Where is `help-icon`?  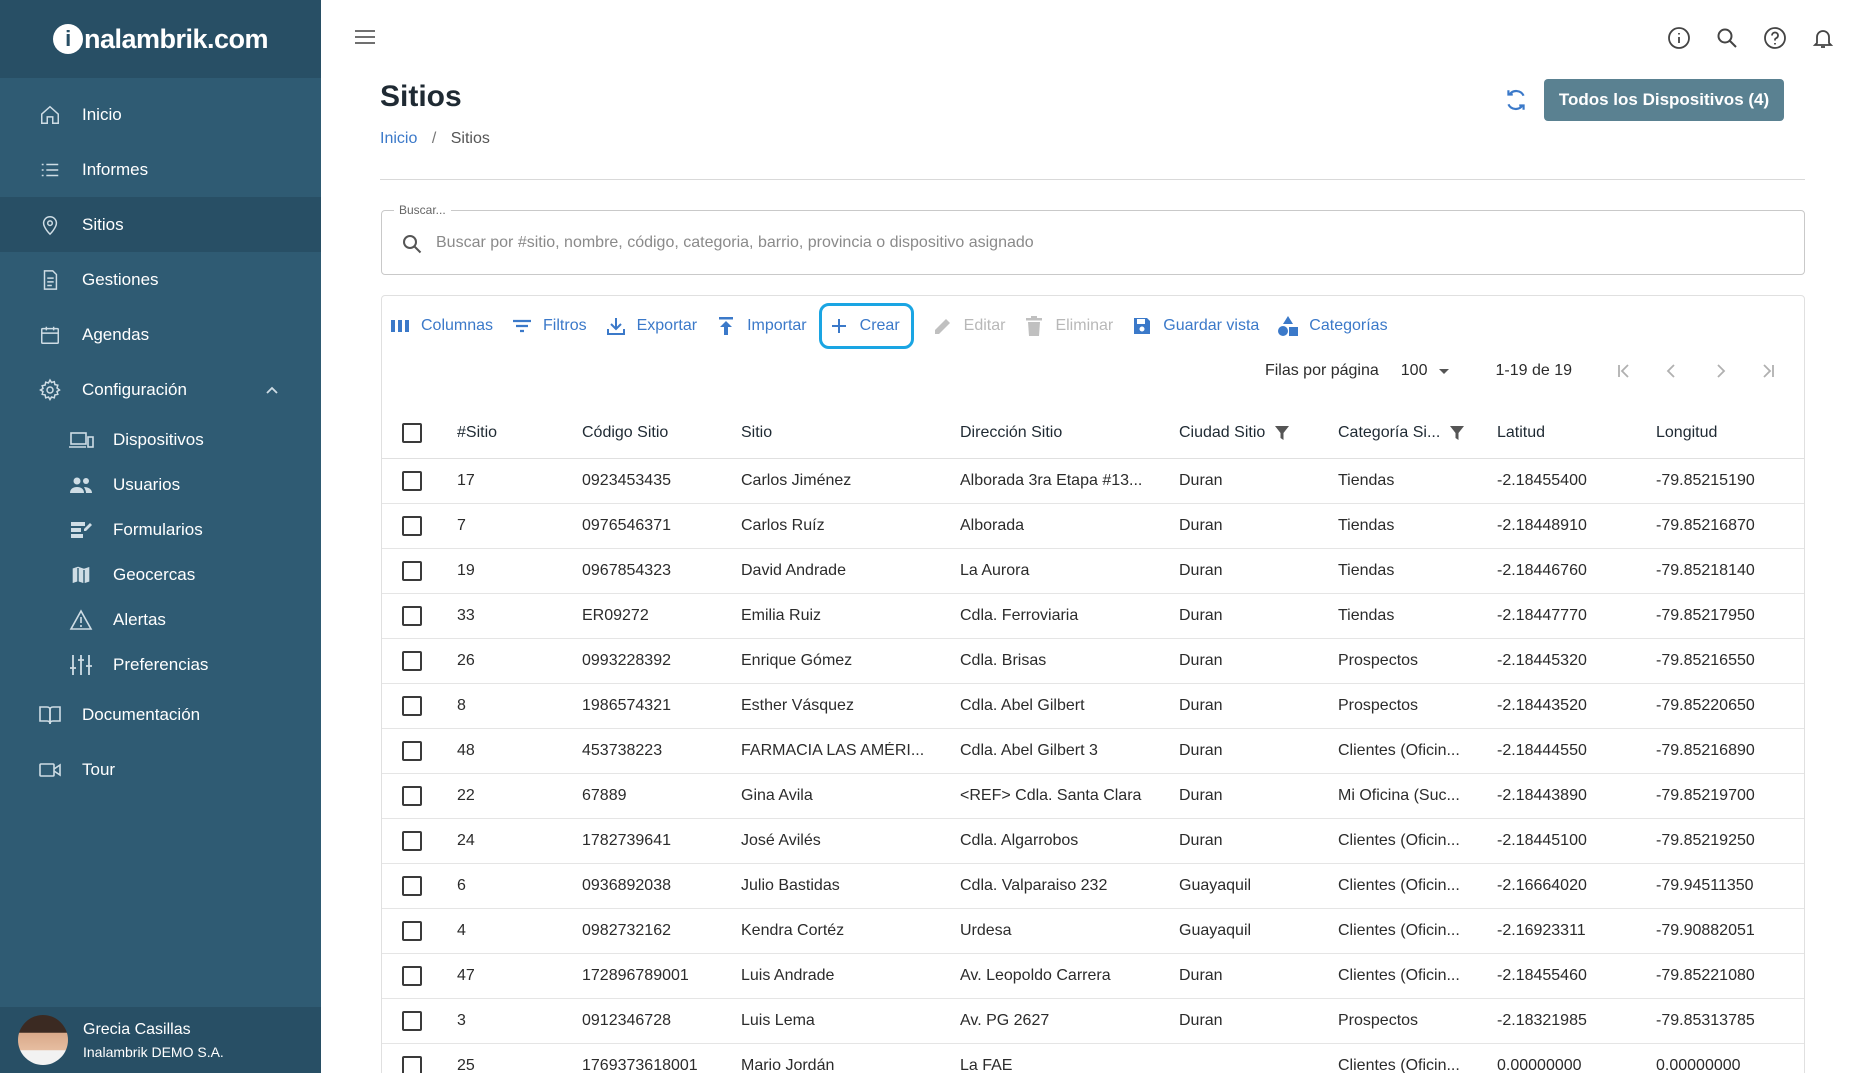 help-icon is located at coordinates (1775, 38).